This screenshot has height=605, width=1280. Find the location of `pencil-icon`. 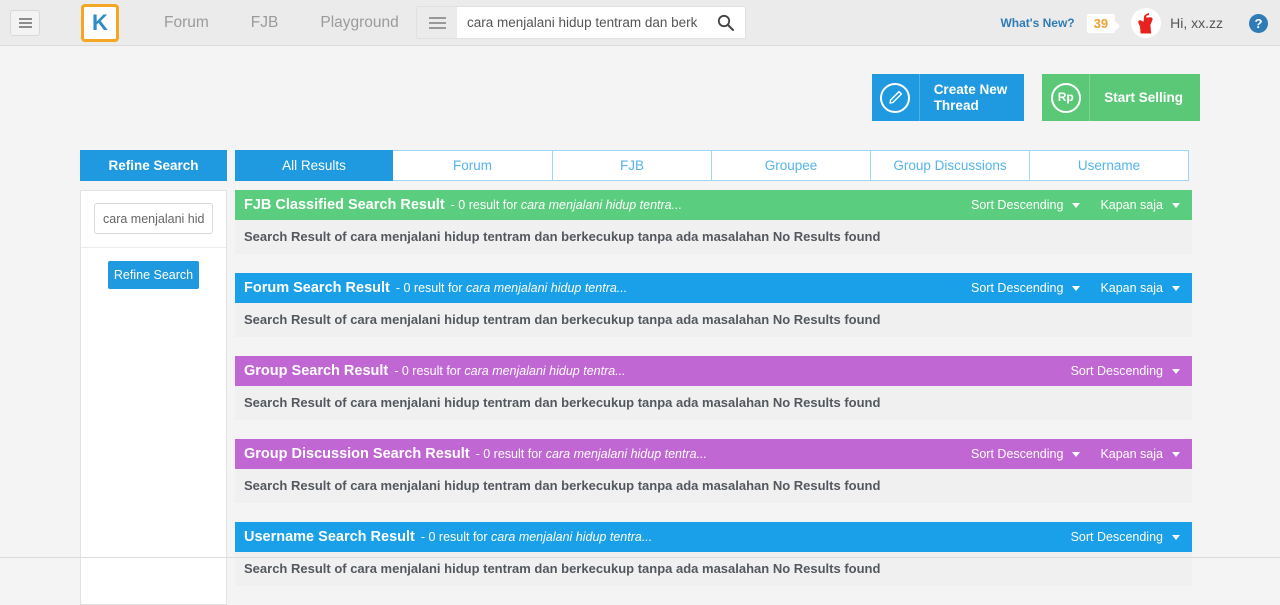

pencil-icon is located at coordinates (895, 97).